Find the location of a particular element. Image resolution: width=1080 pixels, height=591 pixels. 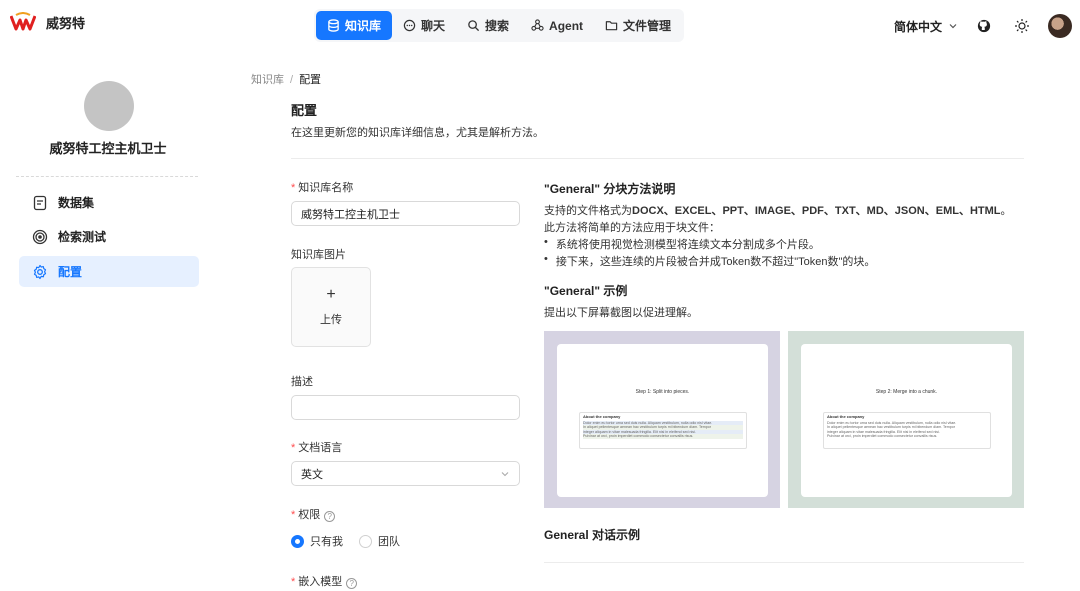

description-label: 描述 is located at coordinates (302, 382).